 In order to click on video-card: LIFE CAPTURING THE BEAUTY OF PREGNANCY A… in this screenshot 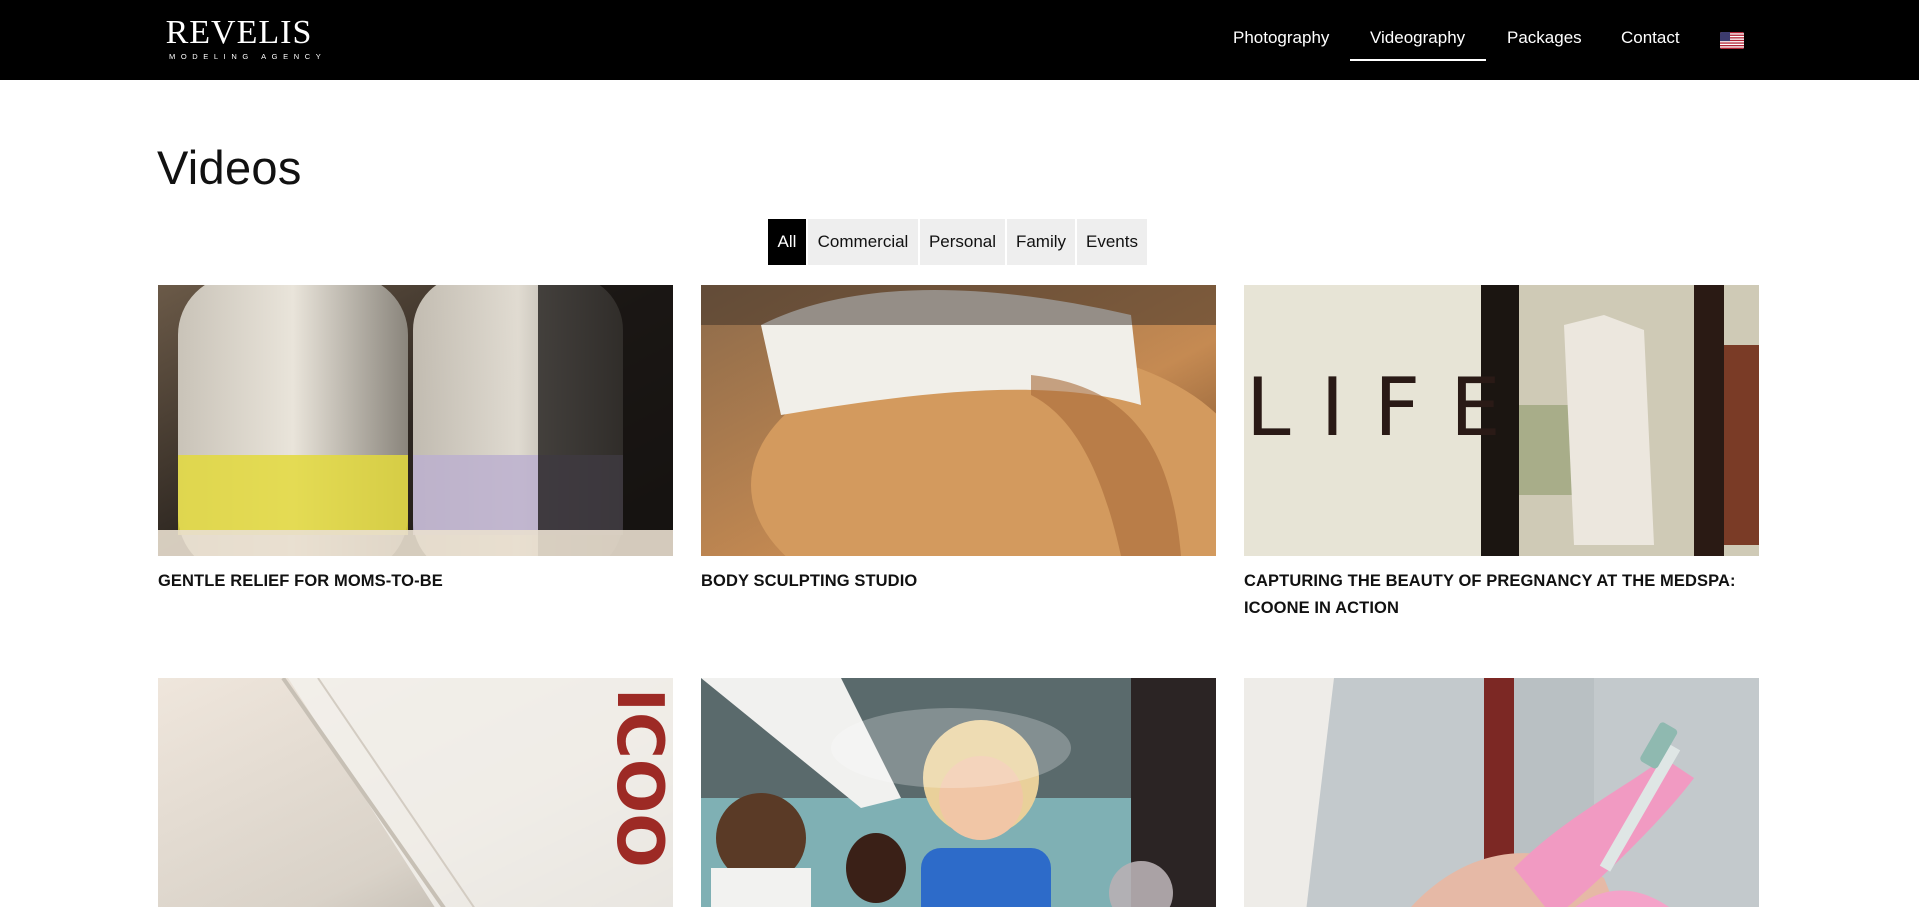, I will do `click(1501, 453)`.